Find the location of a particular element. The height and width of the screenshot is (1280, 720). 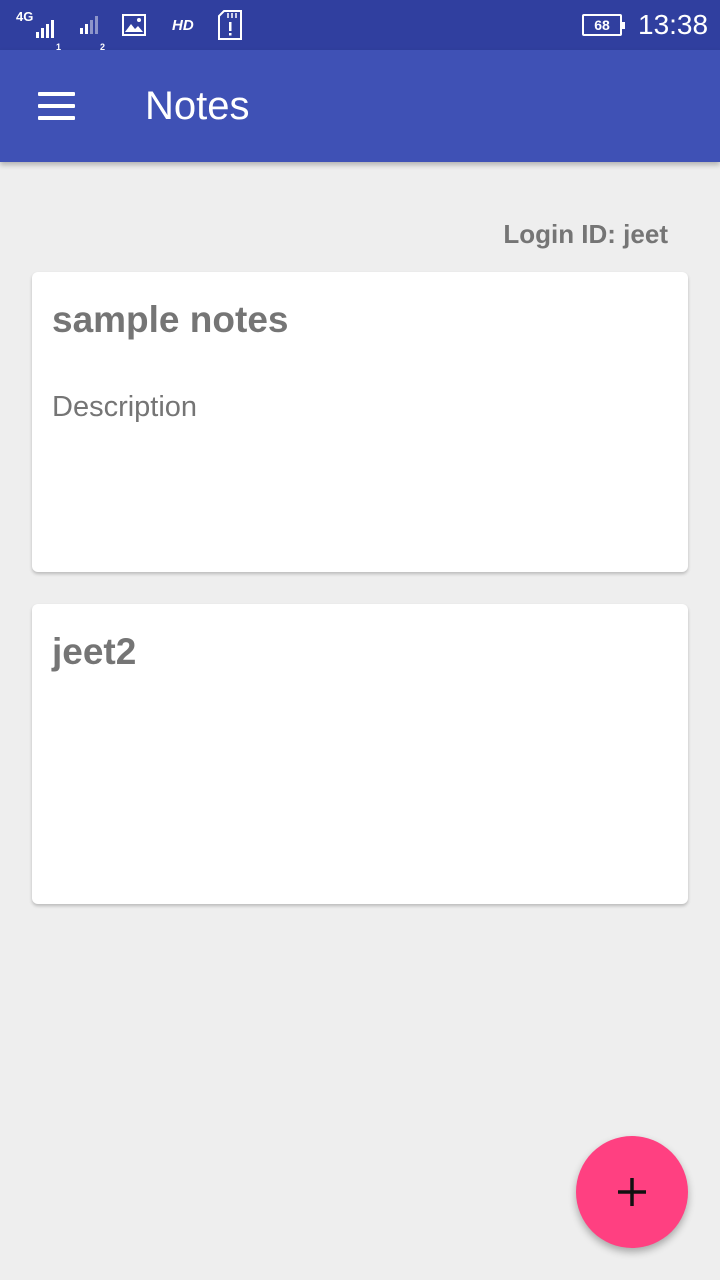

battery-icon: 68 is located at coordinates (603, 25).